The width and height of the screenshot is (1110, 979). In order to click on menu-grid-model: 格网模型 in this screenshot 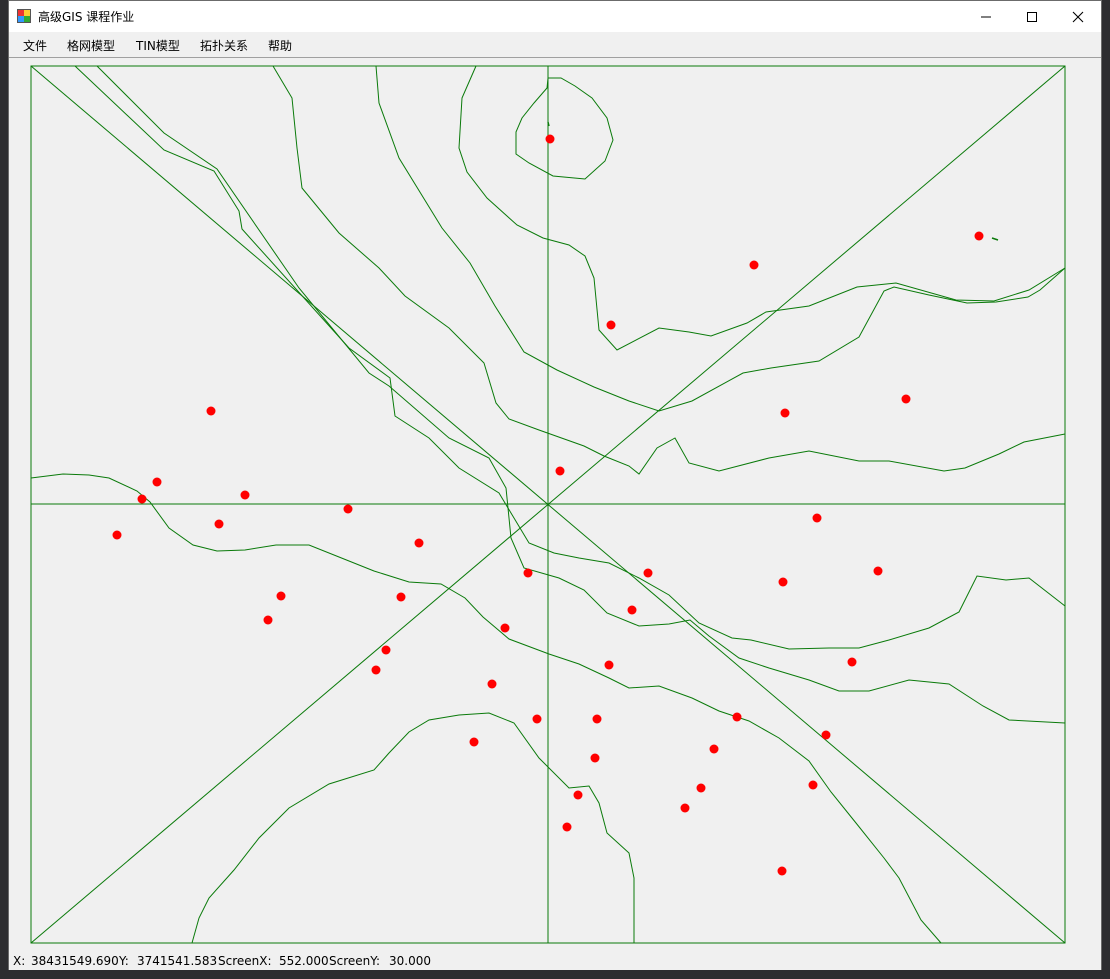, I will do `click(91, 45)`.